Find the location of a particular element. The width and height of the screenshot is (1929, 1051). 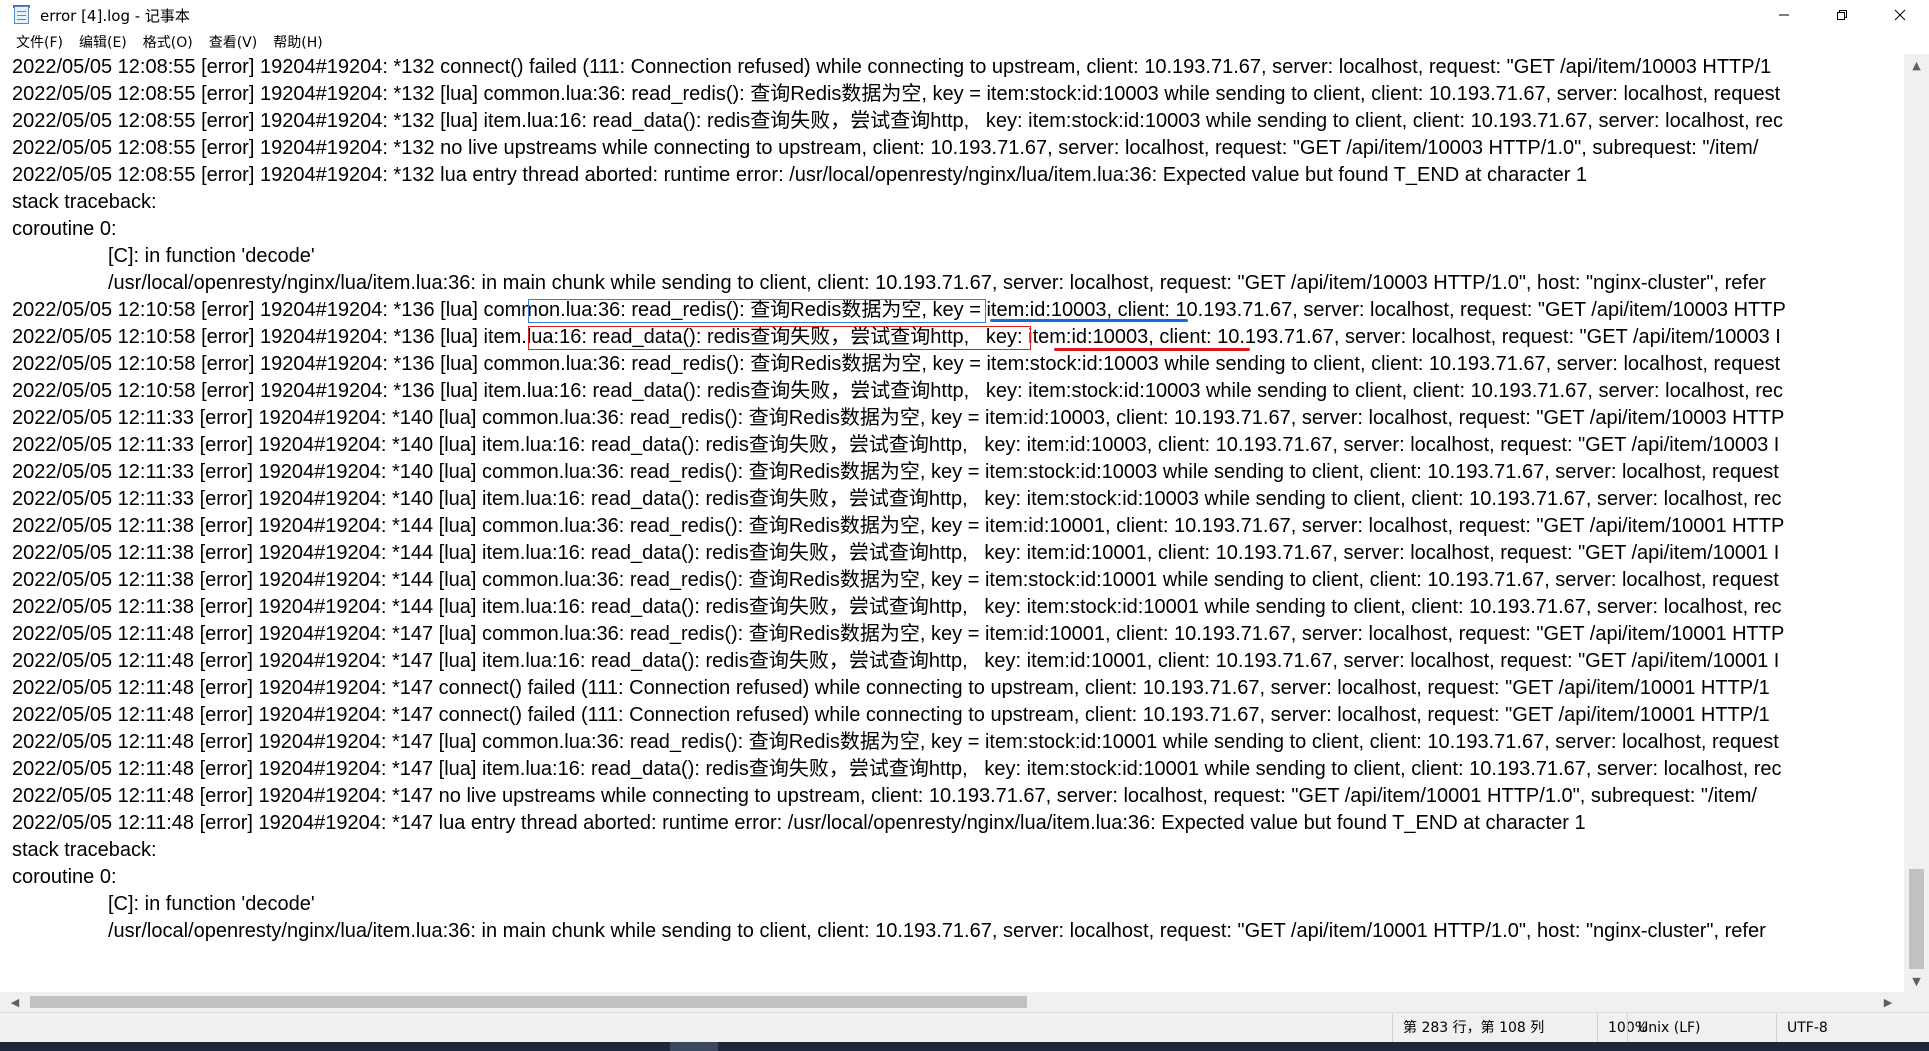

restore-button is located at coordinates (1842, 15).